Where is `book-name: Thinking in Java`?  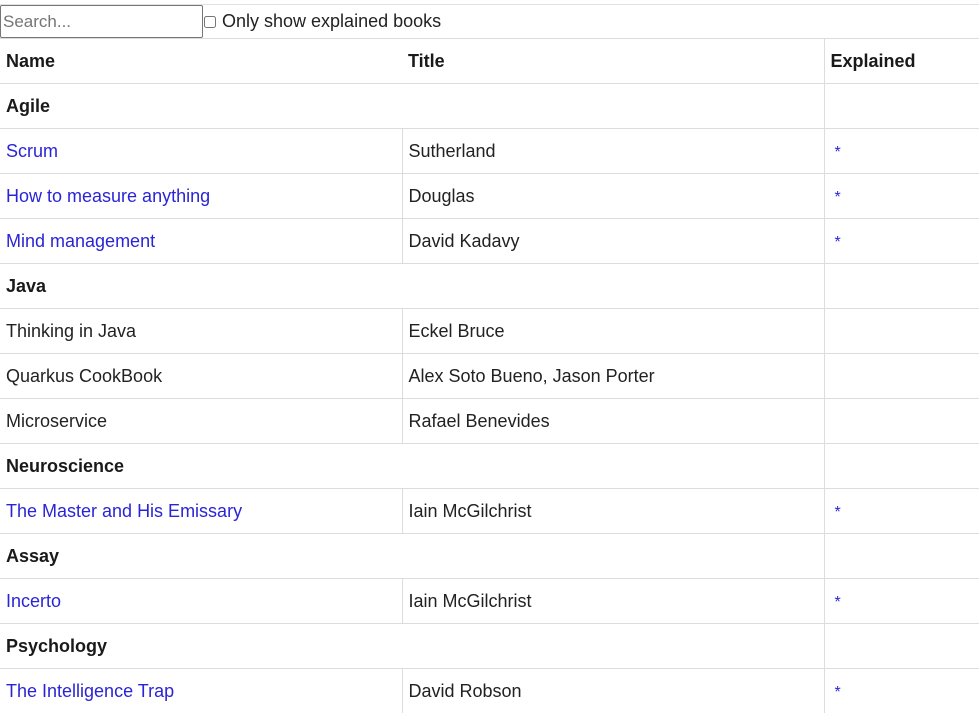 book-name: Thinking in Java is located at coordinates (71, 330).